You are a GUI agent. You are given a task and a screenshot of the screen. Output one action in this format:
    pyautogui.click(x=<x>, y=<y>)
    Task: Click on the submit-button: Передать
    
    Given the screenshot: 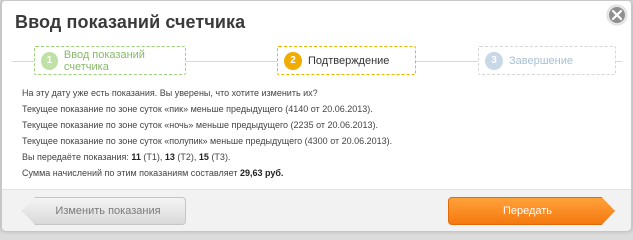 What is the action you would take?
    pyautogui.click(x=531, y=211)
    